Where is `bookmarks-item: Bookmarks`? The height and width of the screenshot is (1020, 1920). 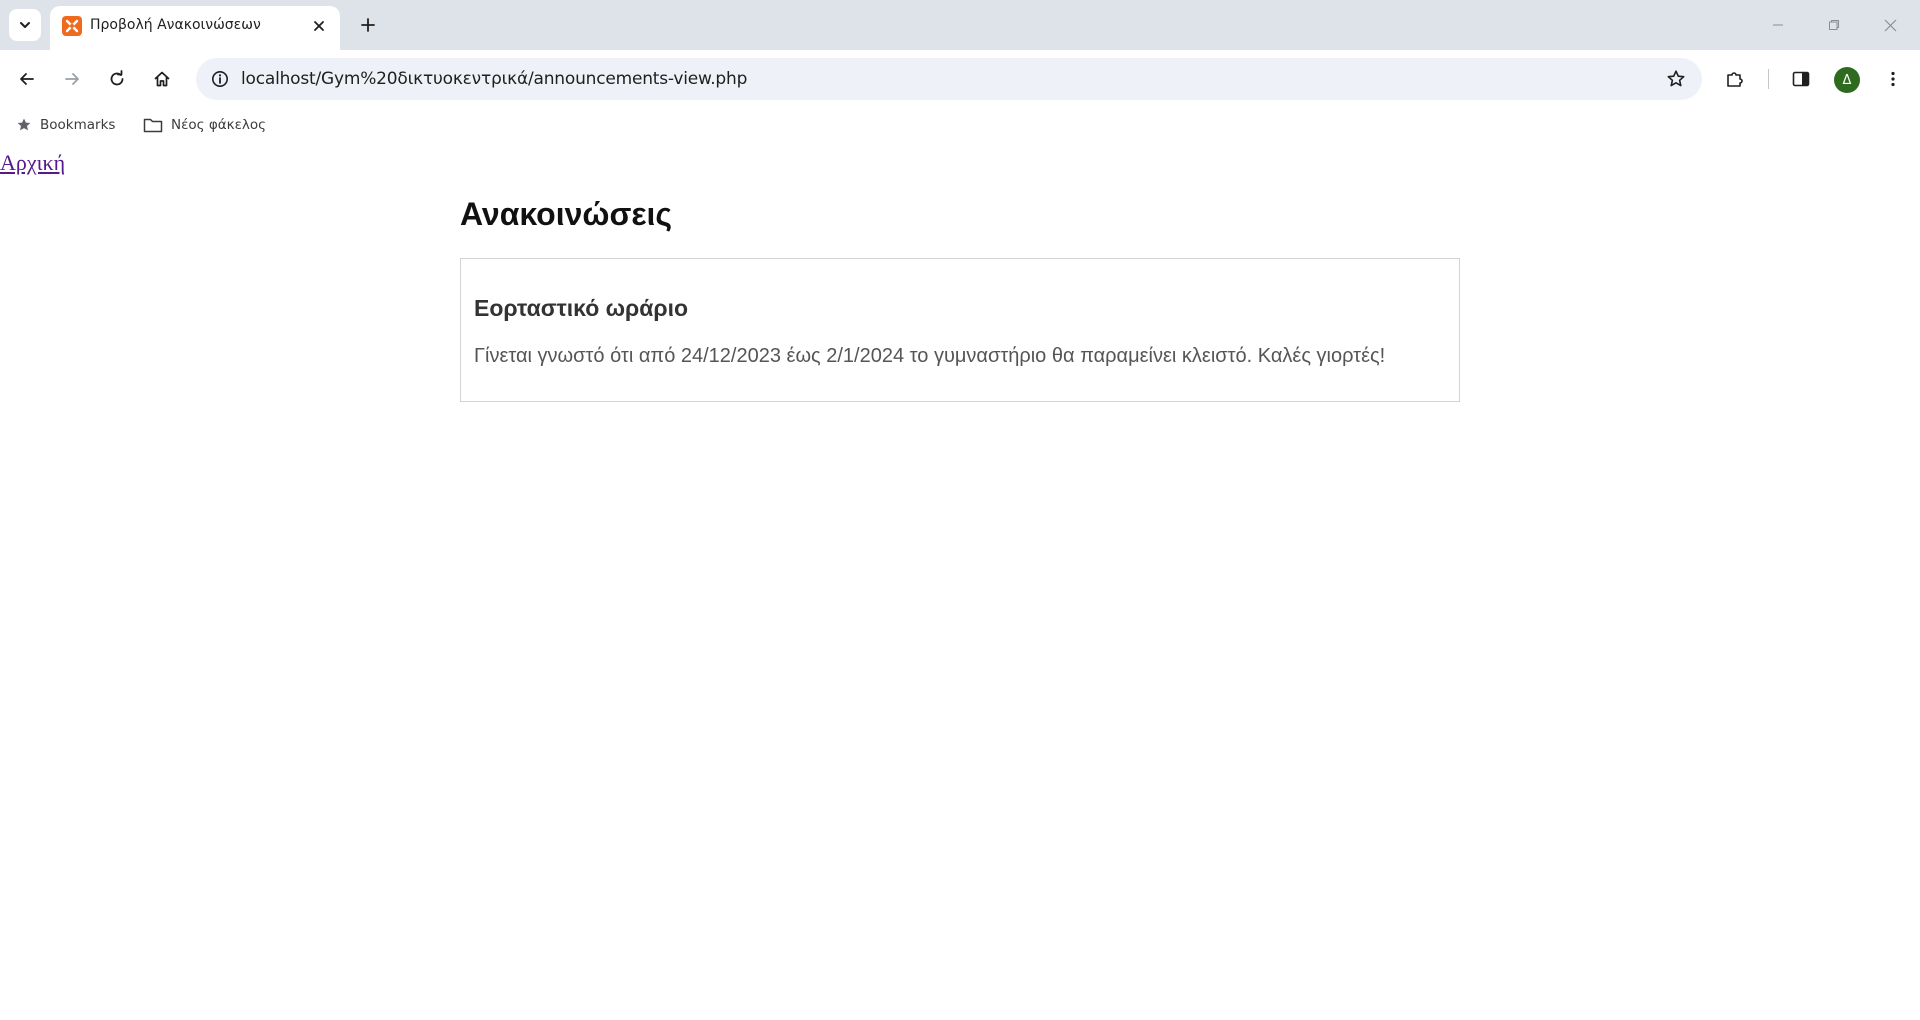
bookmarks-item: Bookmarks is located at coordinates (65, 125).